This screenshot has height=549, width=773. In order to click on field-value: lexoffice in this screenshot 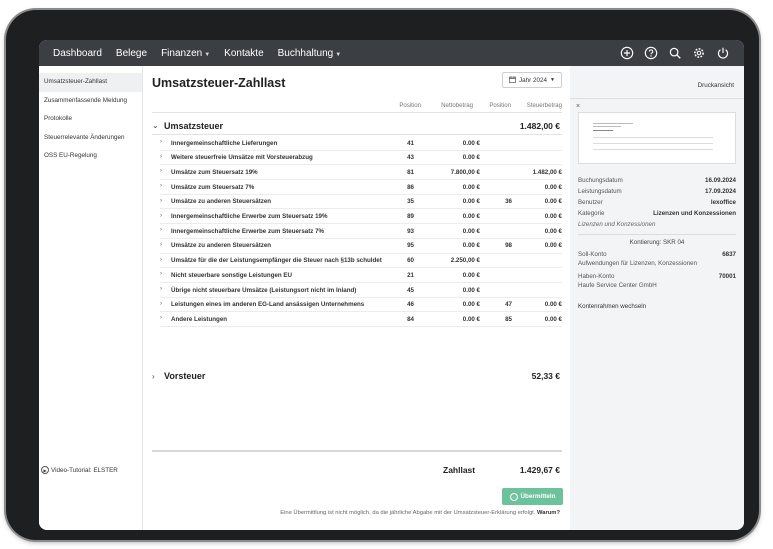, I will do `click(723, 202)`.